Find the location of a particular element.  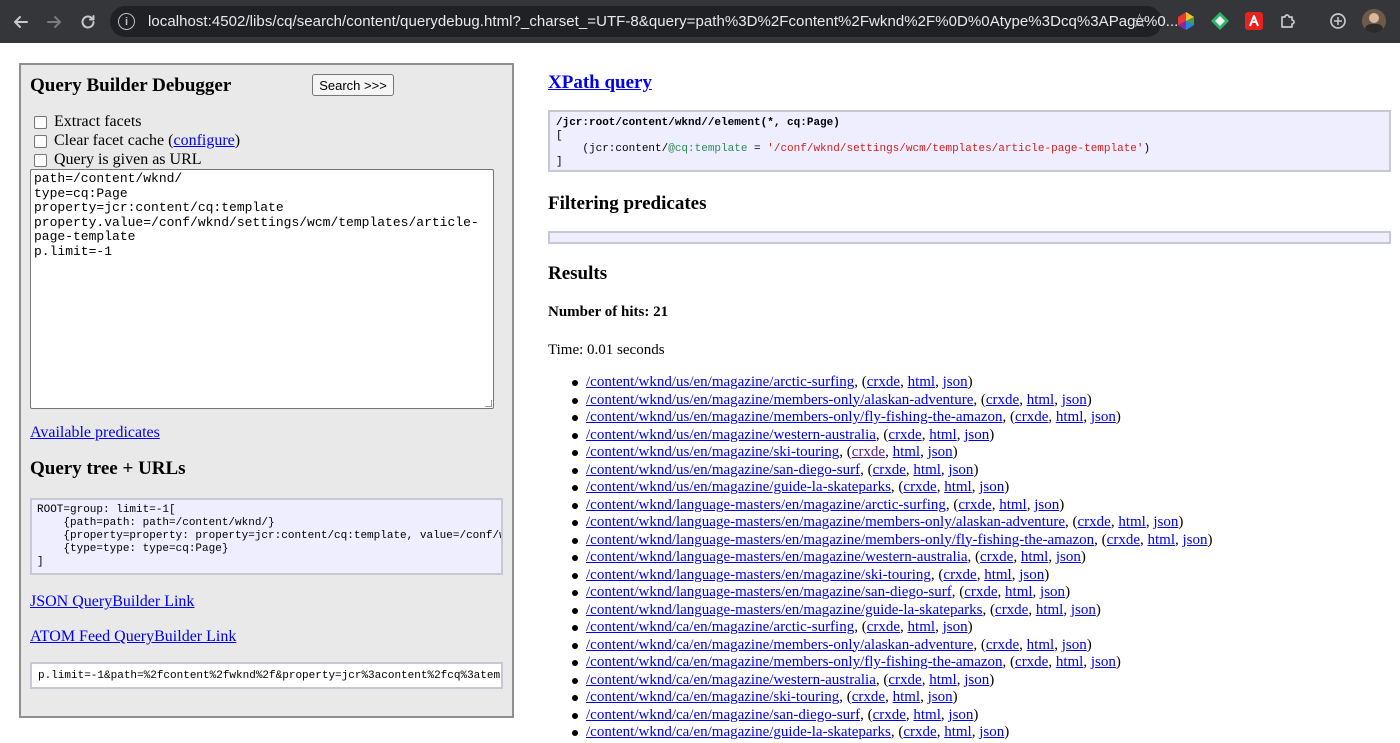

result-path-link: /content/wknd/us/en/magazine/ski-touring is located at coordinates (712, 452).